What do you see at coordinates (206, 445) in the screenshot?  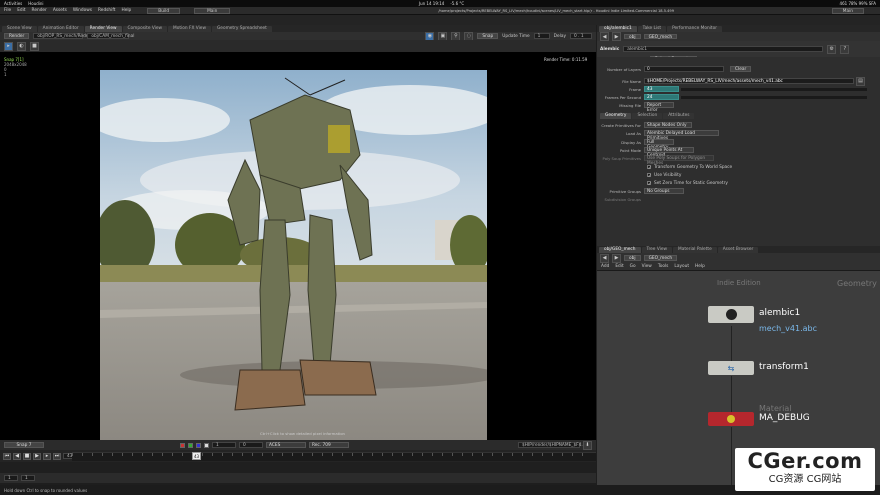 I see `alpha-channel-swatch` at bounding box center [206, 445].